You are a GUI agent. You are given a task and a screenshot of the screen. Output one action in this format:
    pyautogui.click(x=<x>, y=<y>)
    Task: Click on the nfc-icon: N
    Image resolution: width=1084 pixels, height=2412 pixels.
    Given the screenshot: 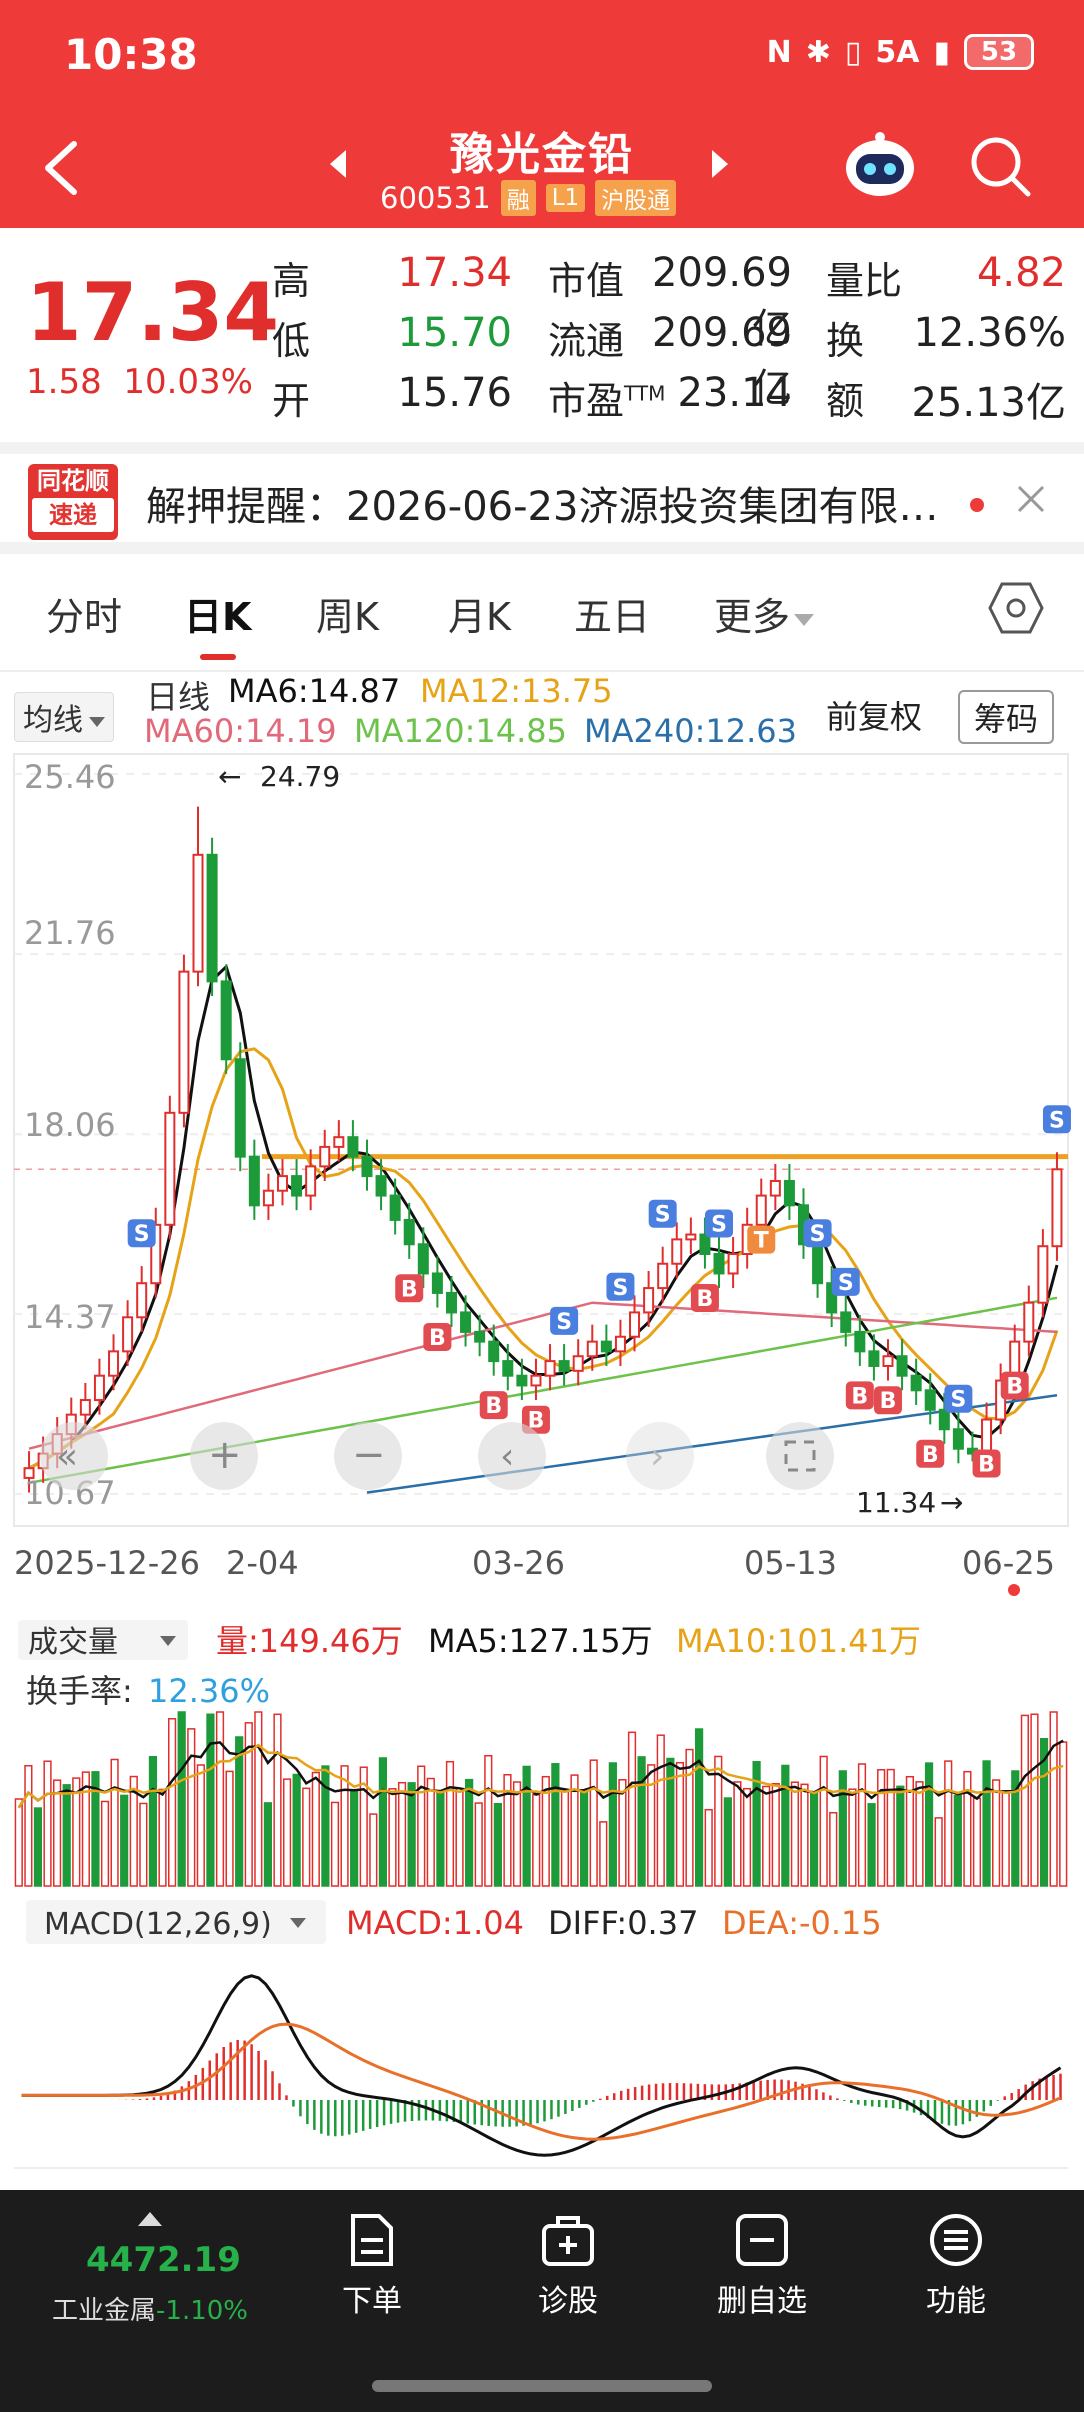 What is the action you would take?
    pyautogui.click(x=779, y=52)
    